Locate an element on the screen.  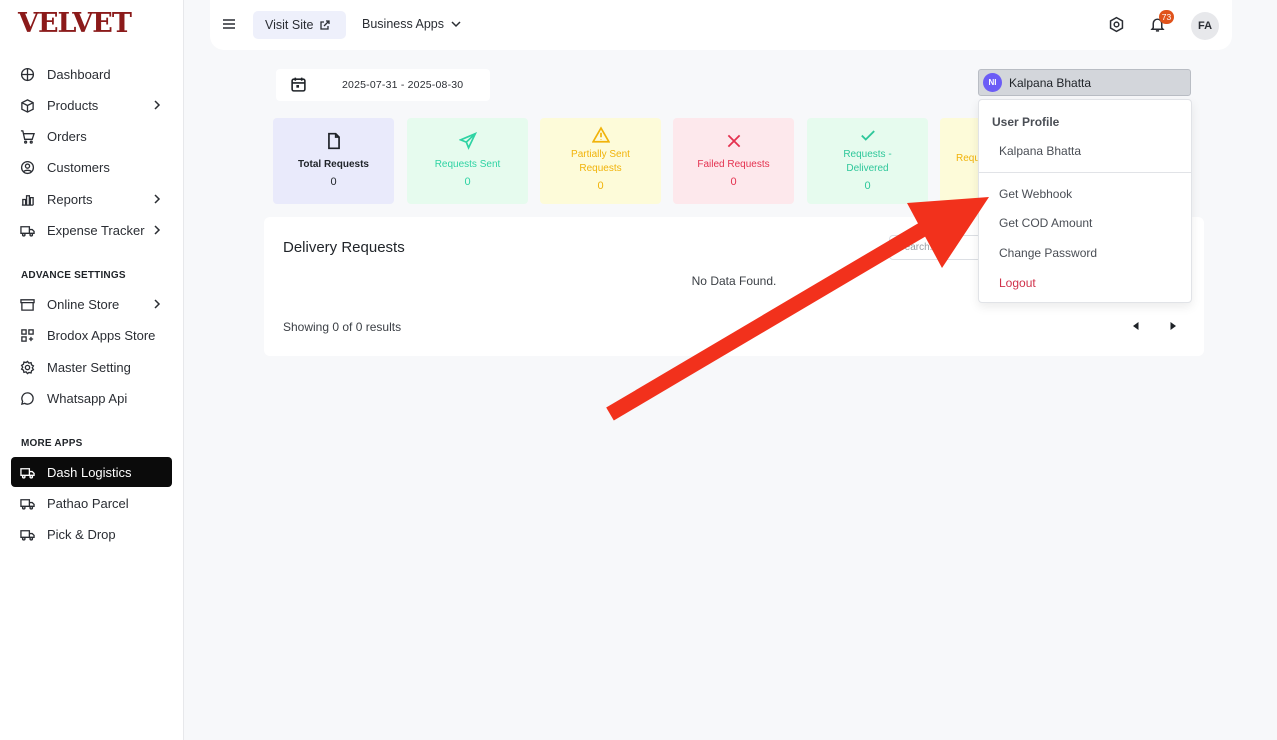
dropdown-header: User Profile is located at coordinates (1026, 122).